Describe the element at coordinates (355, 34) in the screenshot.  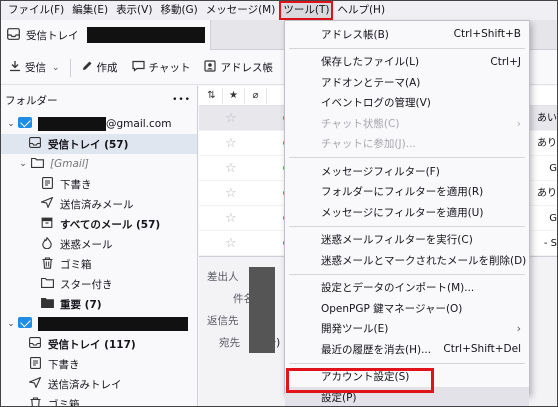
I see `menu-item-label: アドレス帳(B)` at that location.